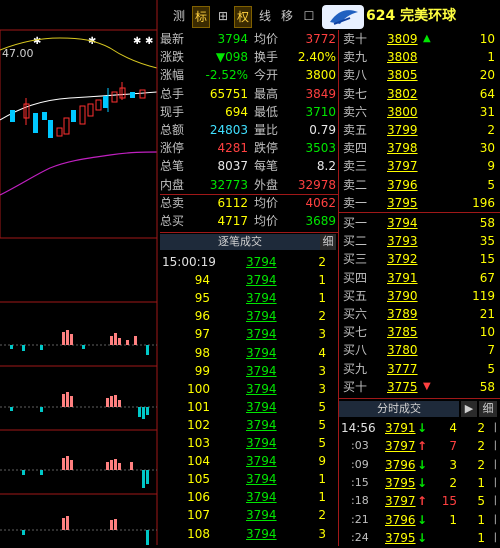  Describe the element at coordinates (427, 38) in the screenshot. I see `up-arrow-icon: ▲` at that location.